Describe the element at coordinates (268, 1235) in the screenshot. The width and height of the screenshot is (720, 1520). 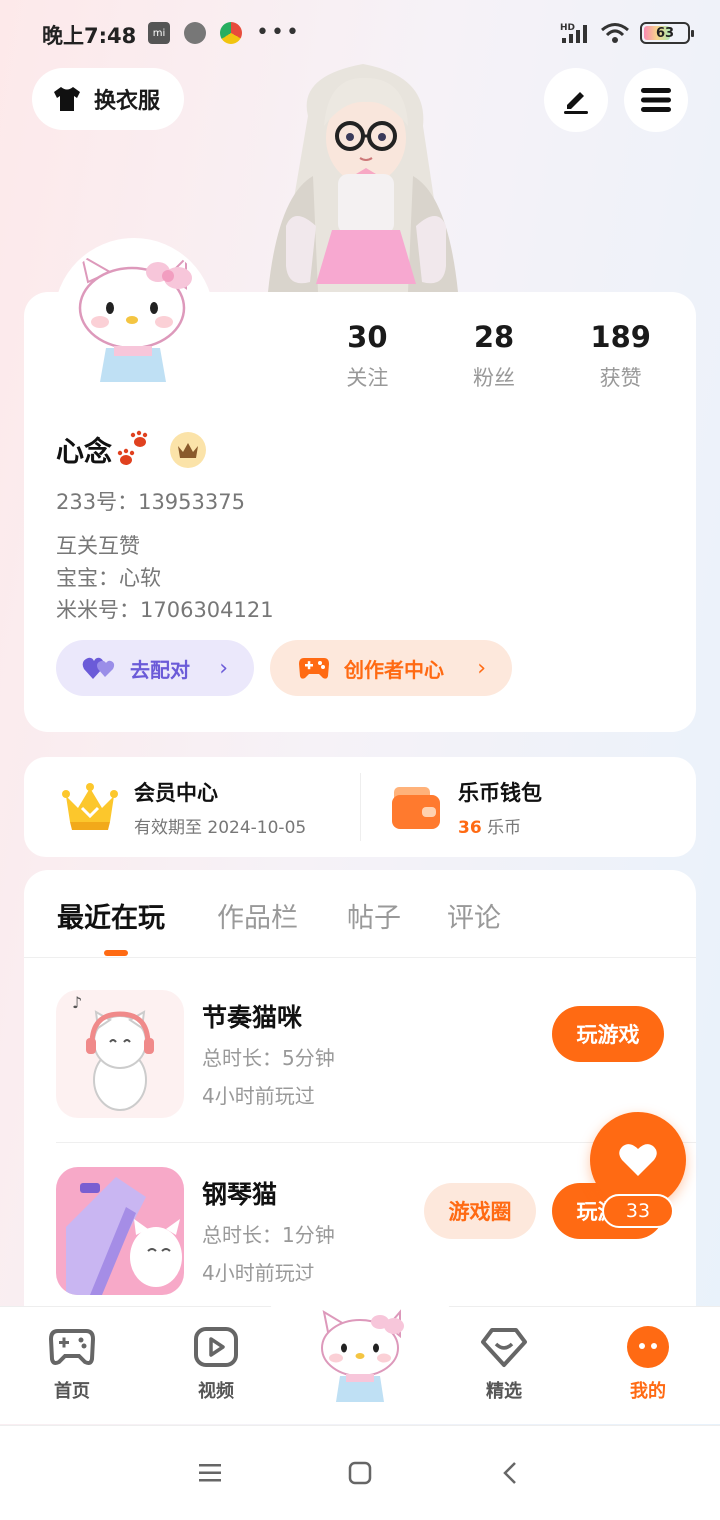
I see `game-duration: 总时长：1分钟` at that location.